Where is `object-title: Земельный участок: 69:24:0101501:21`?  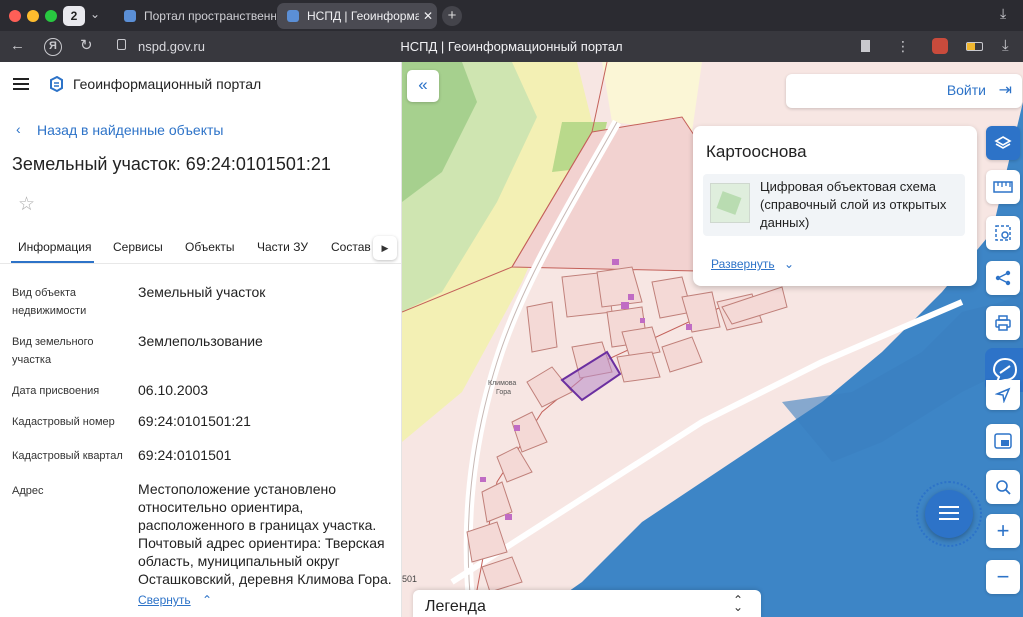 object-title: Земельный участок: 69:24:0101501:21 is located at coordinates (171, 164).